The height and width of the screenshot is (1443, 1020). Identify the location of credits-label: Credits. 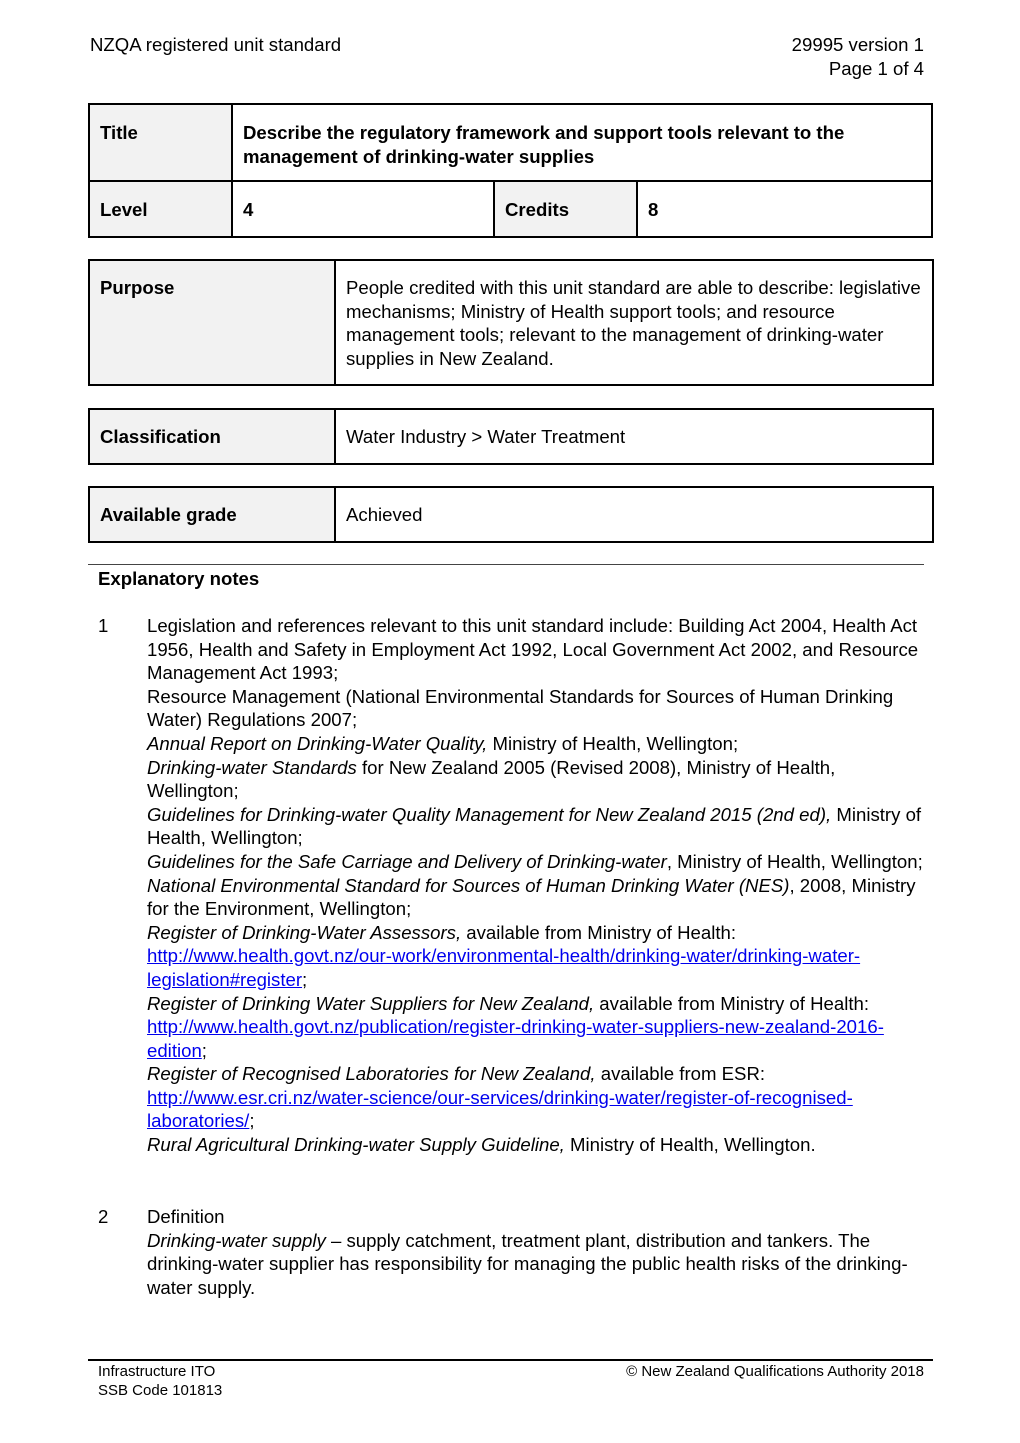
(565, 209).